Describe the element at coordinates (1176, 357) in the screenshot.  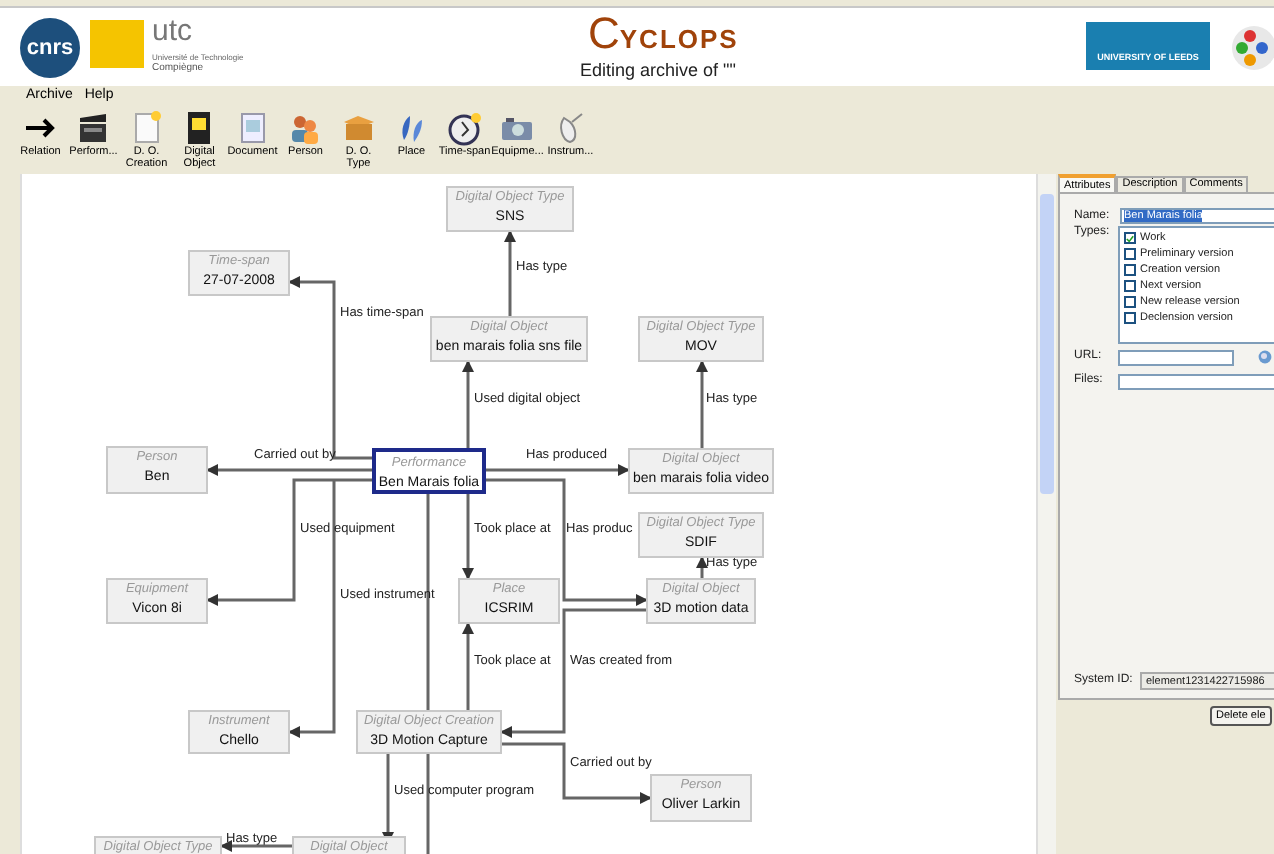
I see `url-field` at that location.